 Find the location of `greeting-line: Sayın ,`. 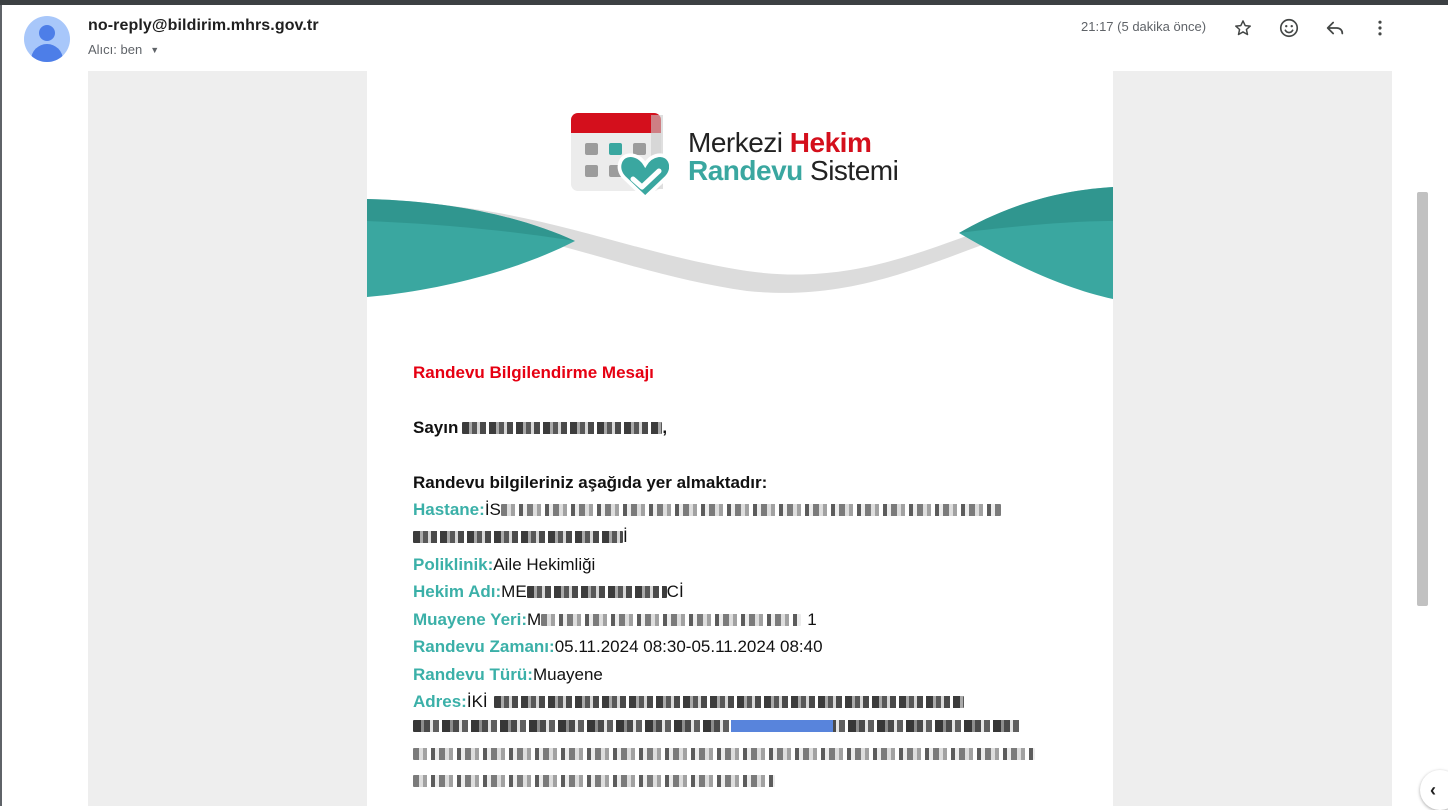

greeting-line: Sayın , is located at coordinates (540, 428).